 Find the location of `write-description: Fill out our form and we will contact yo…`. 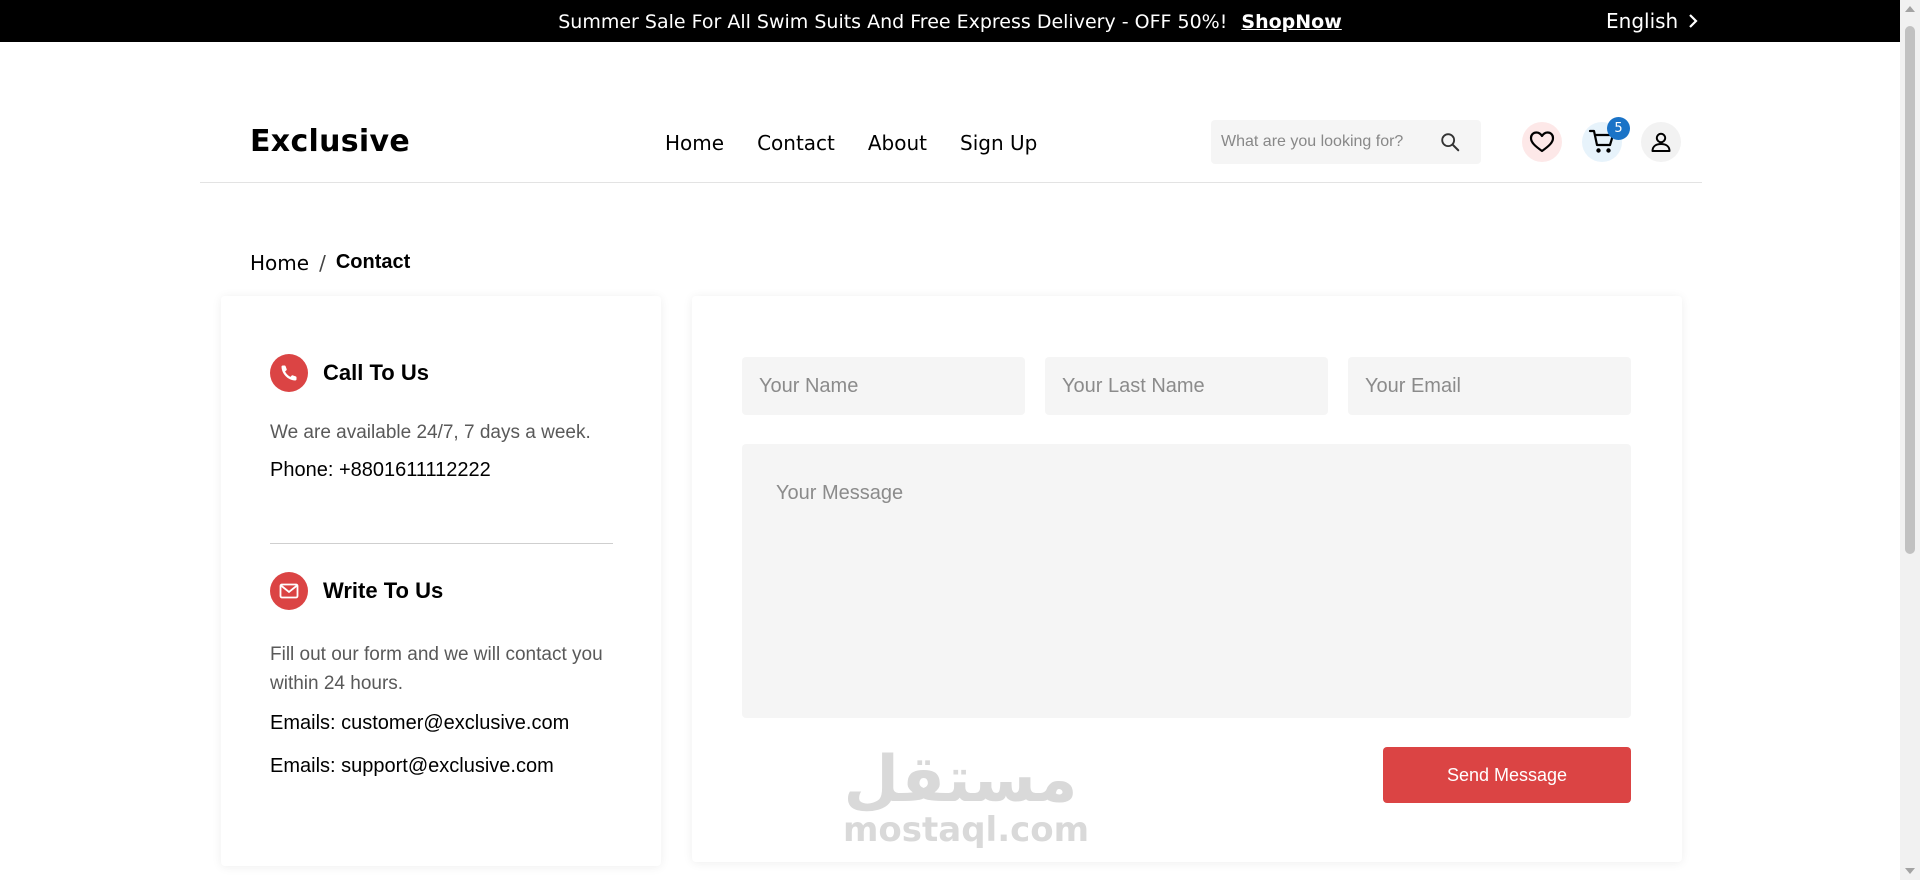

write-description: Fill out our form and we will contact yo… is located at coordinates (436, 669).